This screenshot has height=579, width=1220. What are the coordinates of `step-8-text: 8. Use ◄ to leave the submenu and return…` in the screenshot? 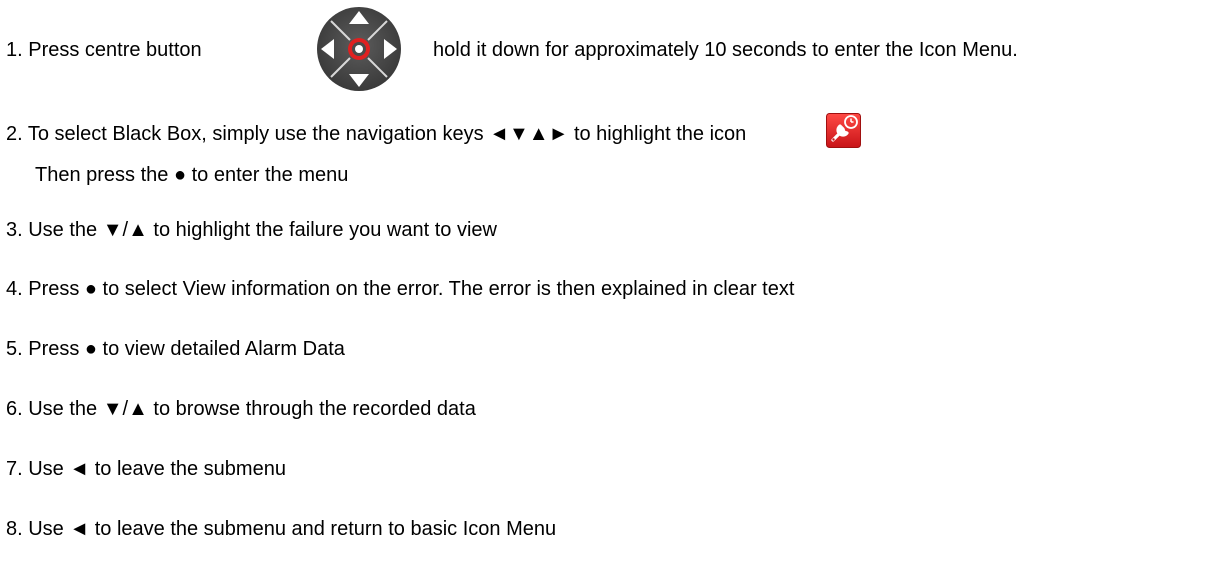 It's located at (281, 529).